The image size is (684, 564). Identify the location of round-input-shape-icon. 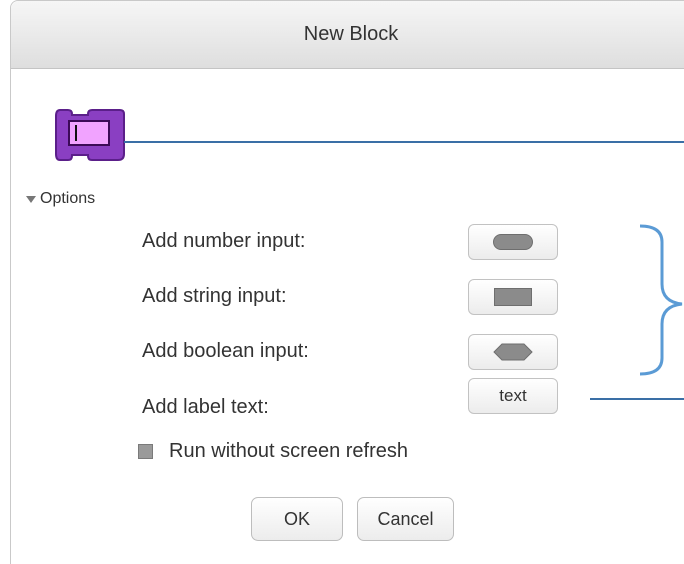
(513, 242).